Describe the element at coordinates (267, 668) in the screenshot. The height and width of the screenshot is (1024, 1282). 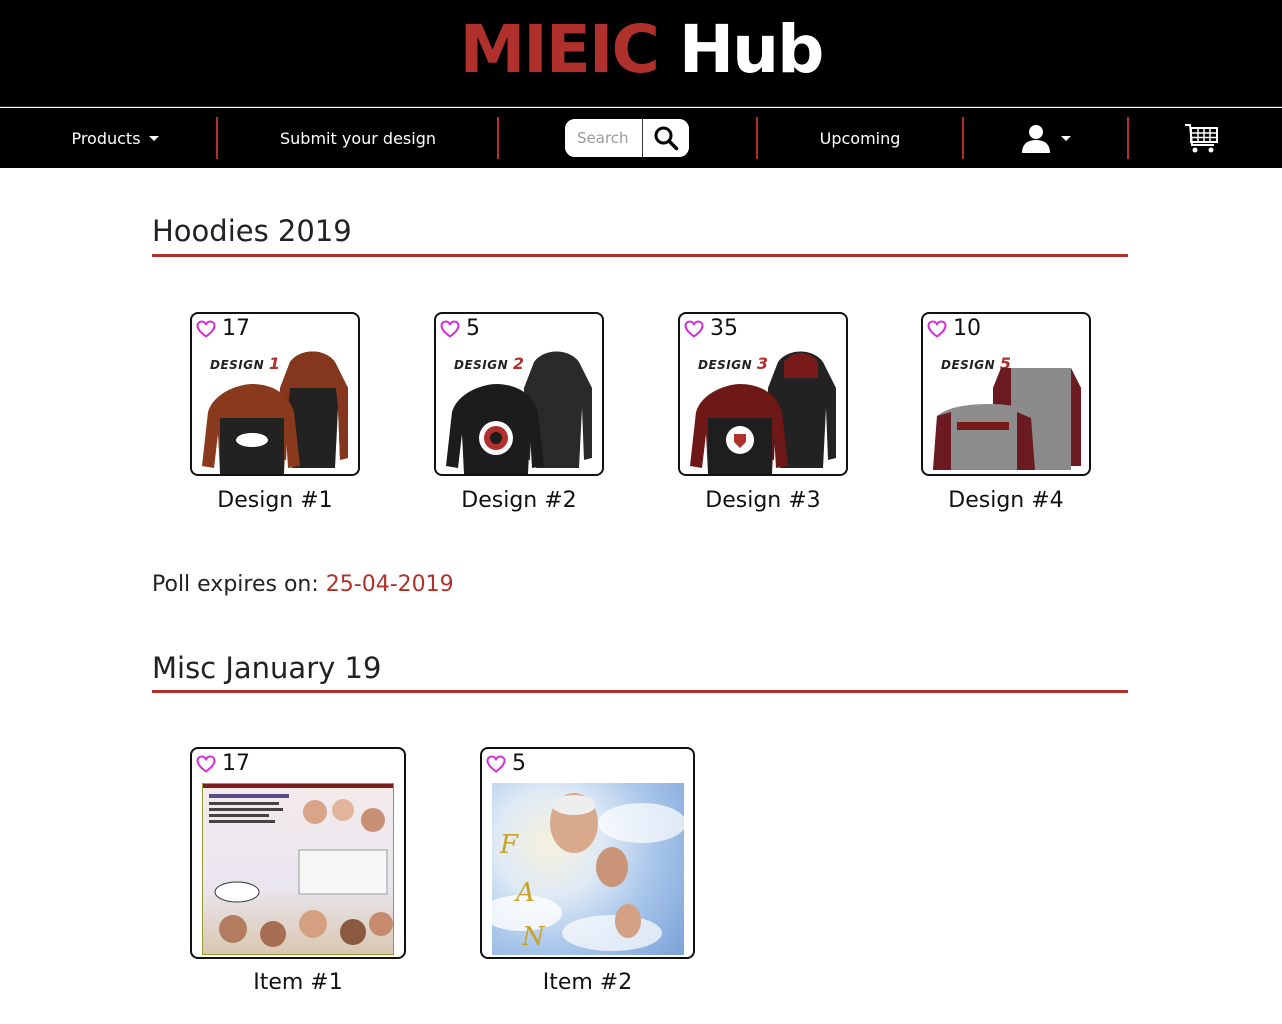
I see `section-title-misc: Misc January 19` at that location.